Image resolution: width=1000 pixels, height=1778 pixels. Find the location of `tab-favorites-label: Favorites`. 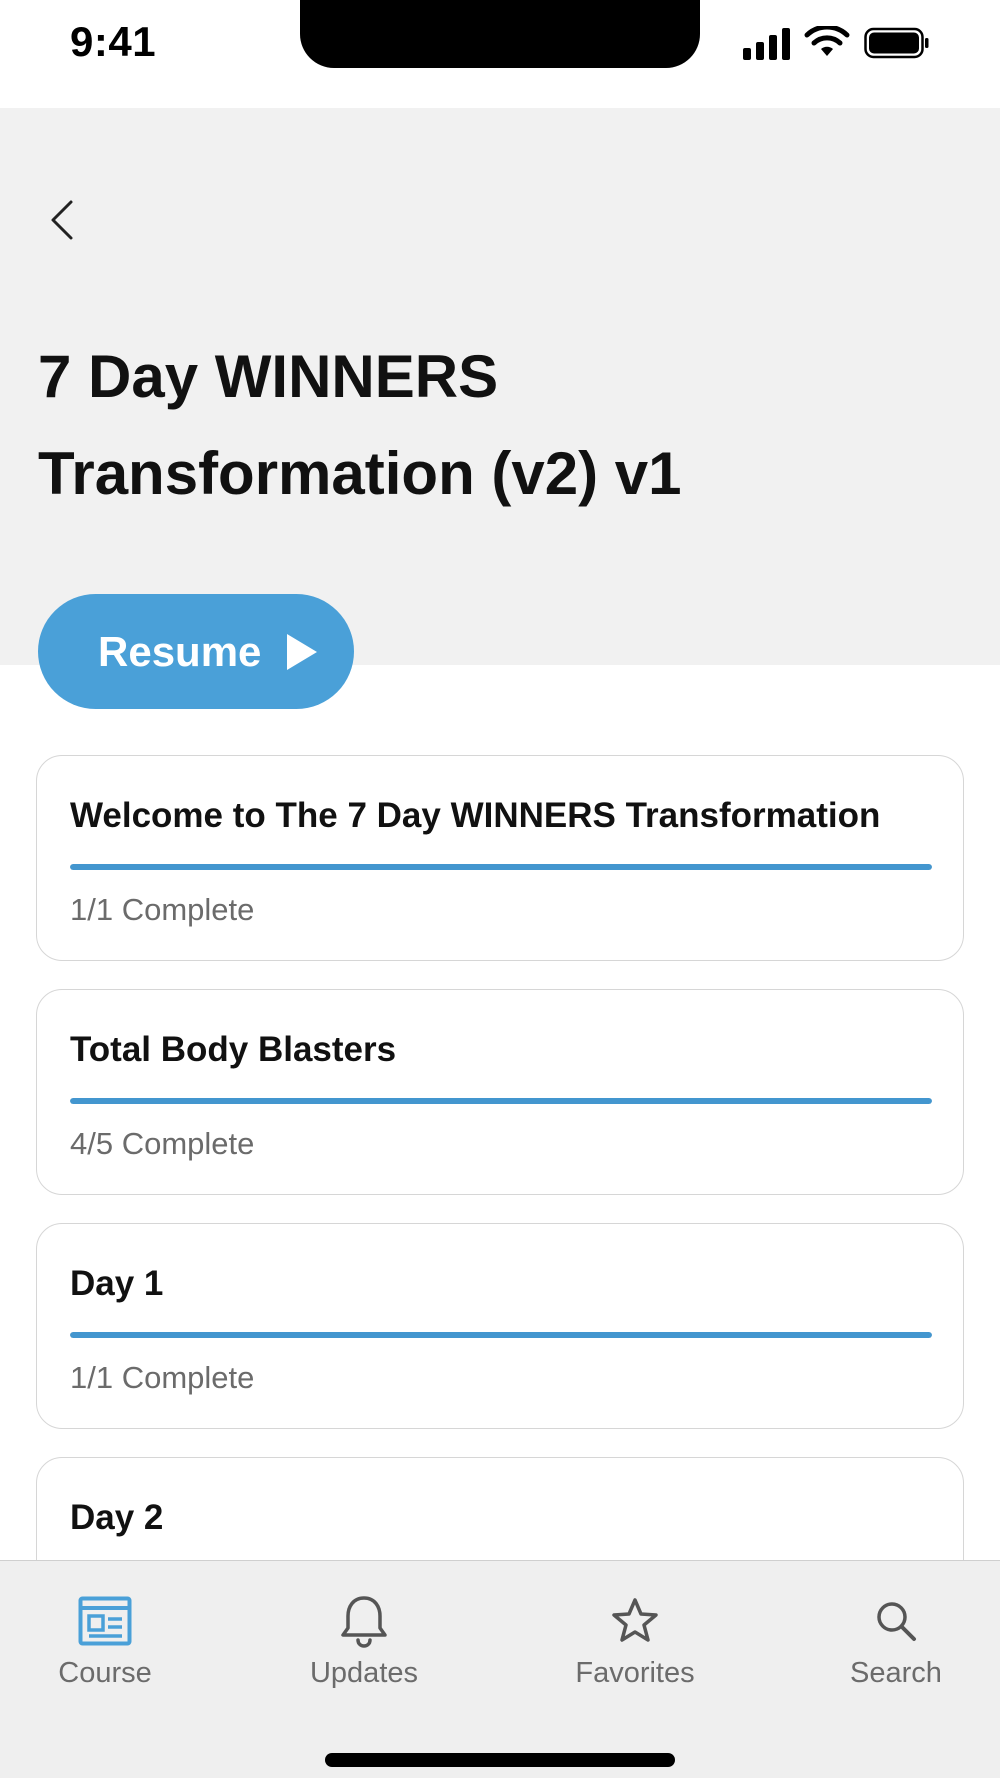

tab-favorites-label: Favorites is located at coordinates (635, 1673).